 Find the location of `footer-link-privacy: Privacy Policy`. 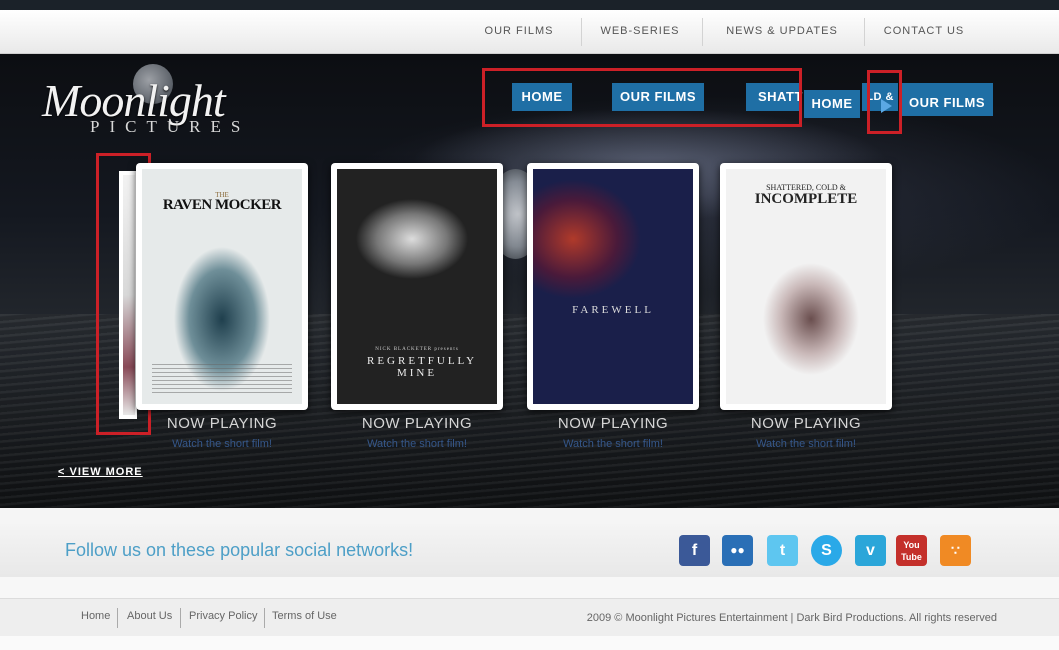

footer-link-privacy: Privacy Policy is located at coordinates (223, 616).